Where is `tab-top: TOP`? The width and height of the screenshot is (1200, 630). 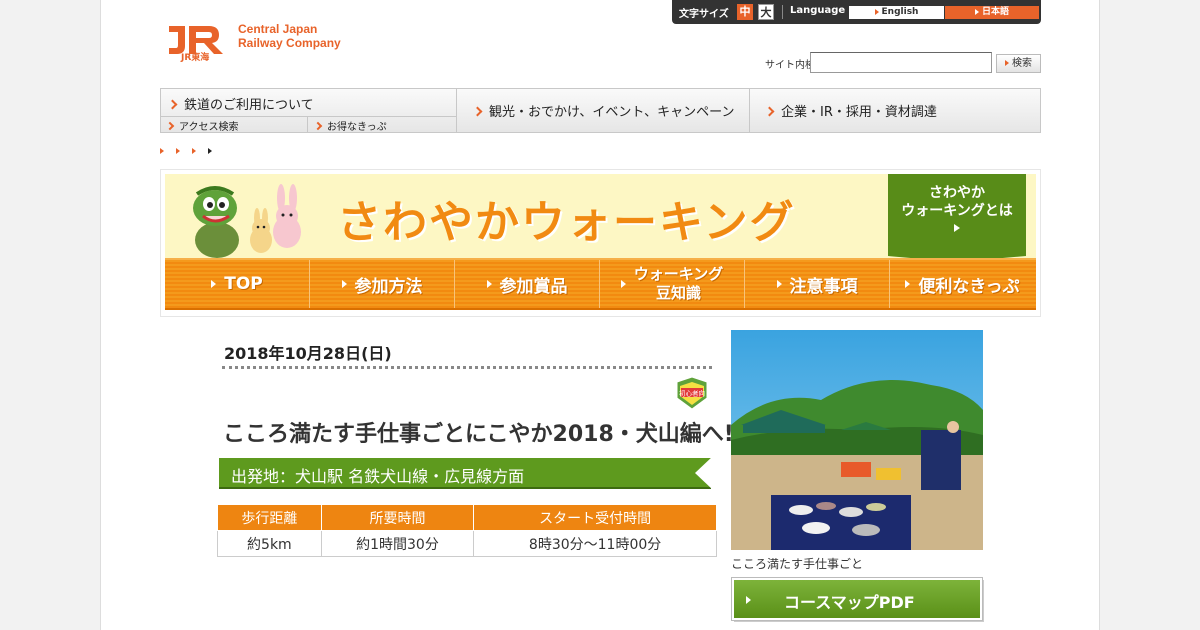 tab-top: TOP is located at coordinates (237, 284).